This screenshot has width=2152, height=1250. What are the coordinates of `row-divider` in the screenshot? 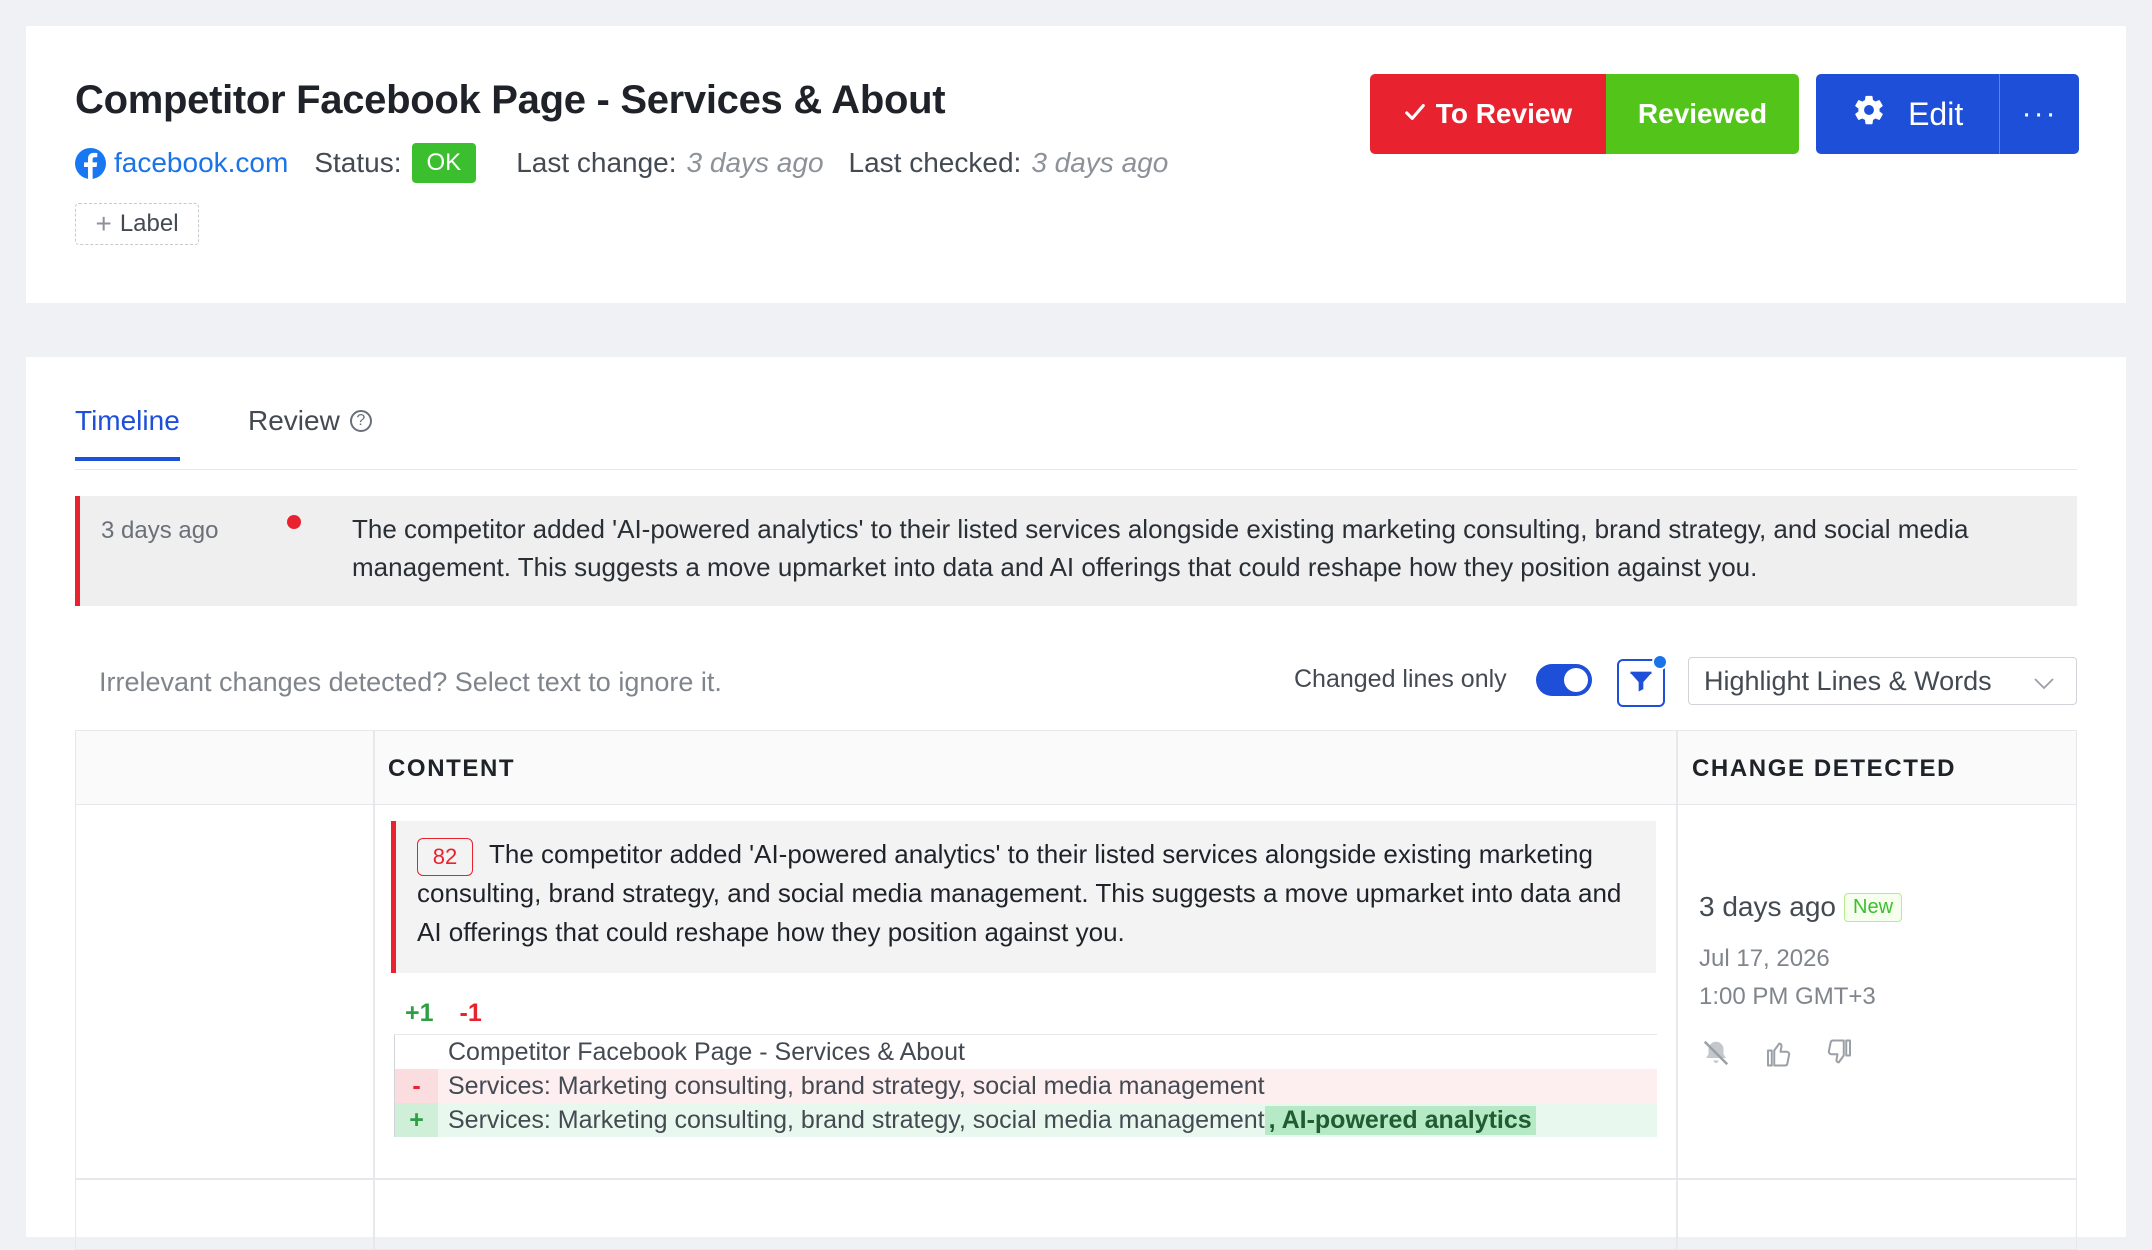 It's located at (1076, 1179).